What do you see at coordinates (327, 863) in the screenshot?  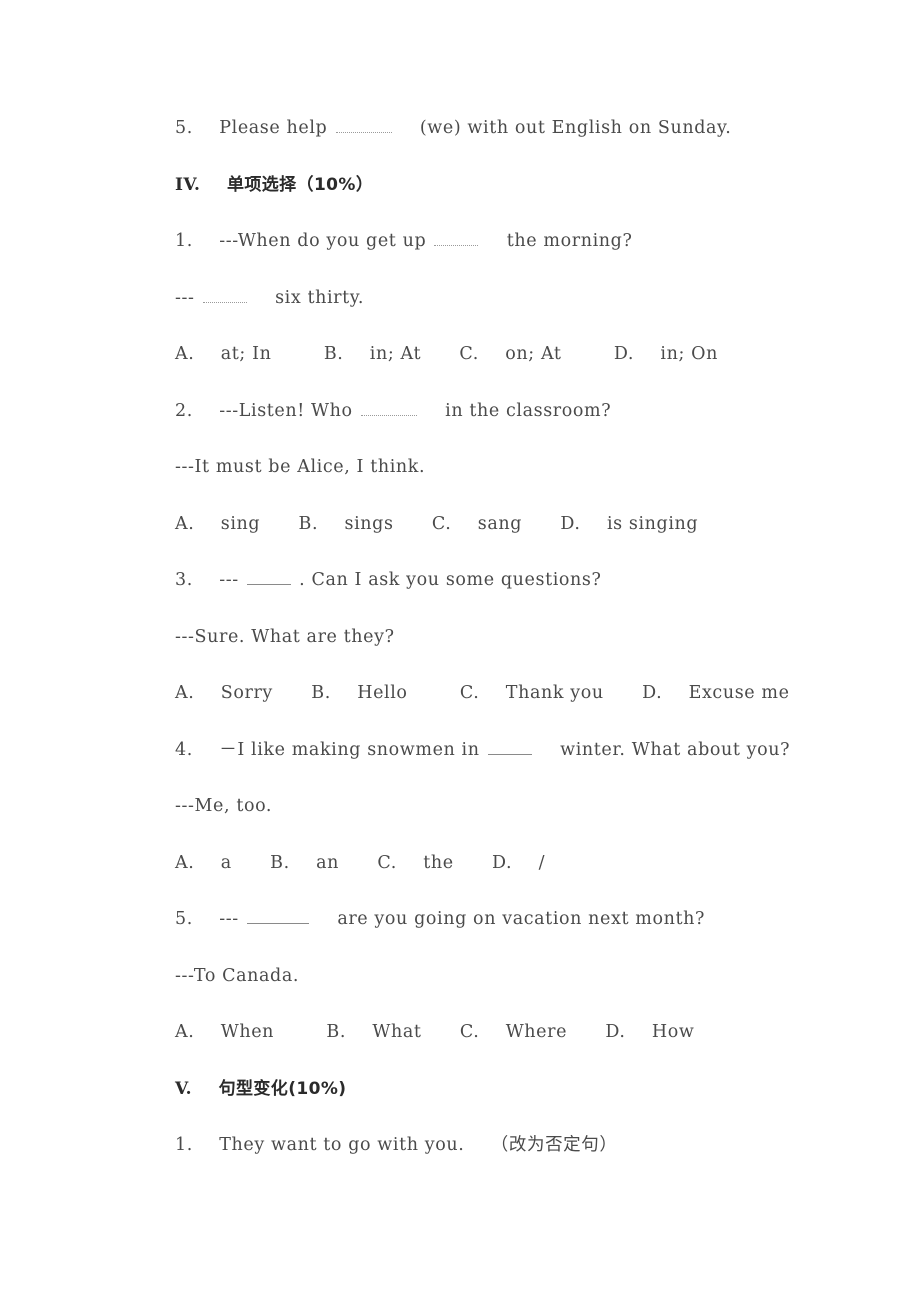 I see `option-text: an` at bounding box center [327, 863].